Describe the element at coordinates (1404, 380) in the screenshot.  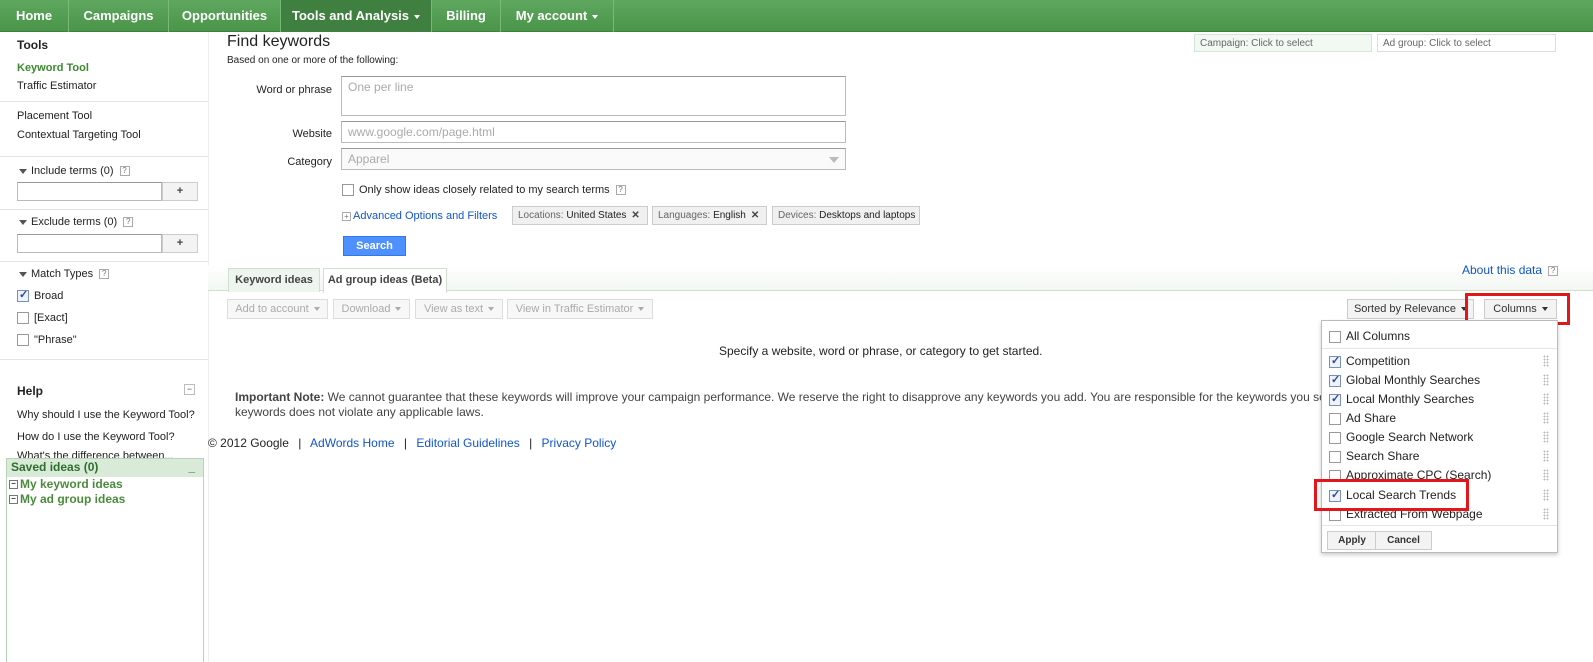
I see `column-option-global-monthly: Global Monthly Searches` at that location.